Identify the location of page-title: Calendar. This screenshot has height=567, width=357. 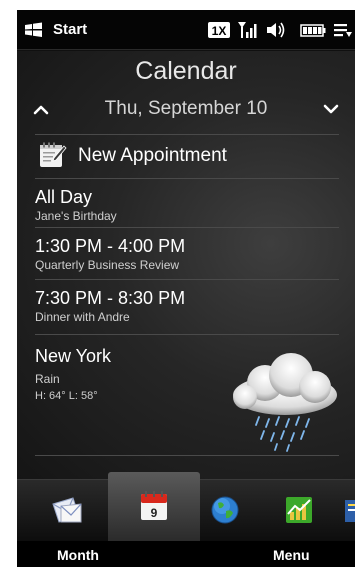
(186, 71).